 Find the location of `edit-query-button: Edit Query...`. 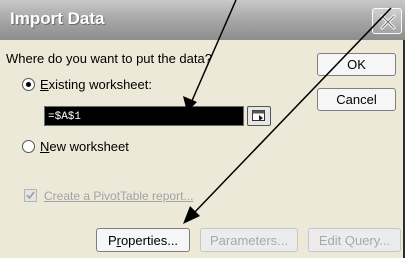

edit-query-button: Edit Query... is located at coordinates (354, 240).